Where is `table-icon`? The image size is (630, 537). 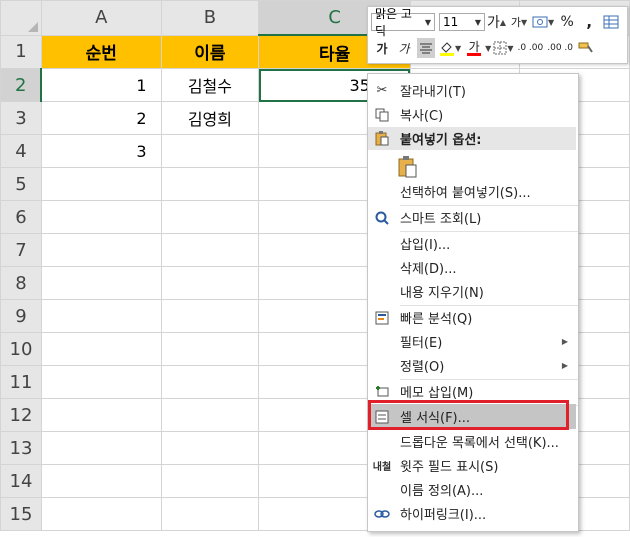
table-icon is located at coordinates (611, 22).